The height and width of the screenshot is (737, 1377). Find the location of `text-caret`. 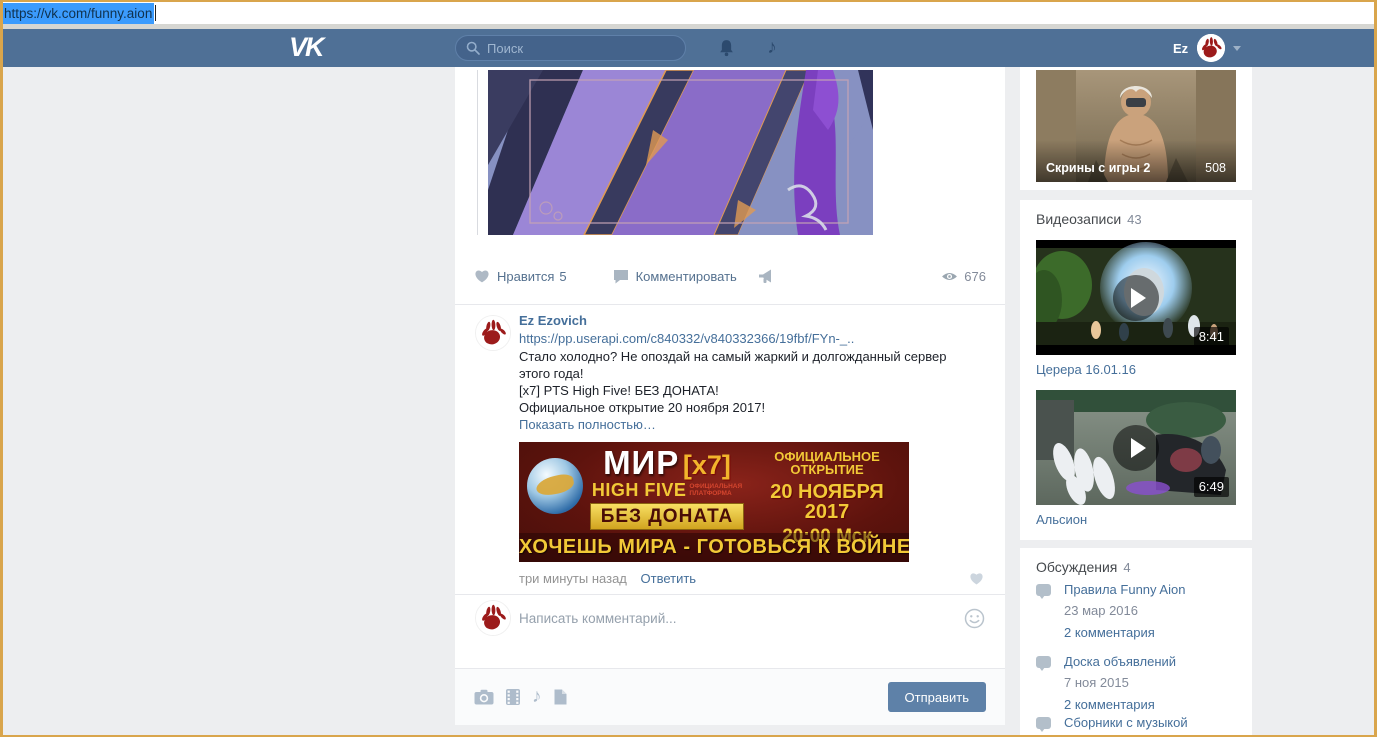

text-caret is located at coordinates (156, 12).